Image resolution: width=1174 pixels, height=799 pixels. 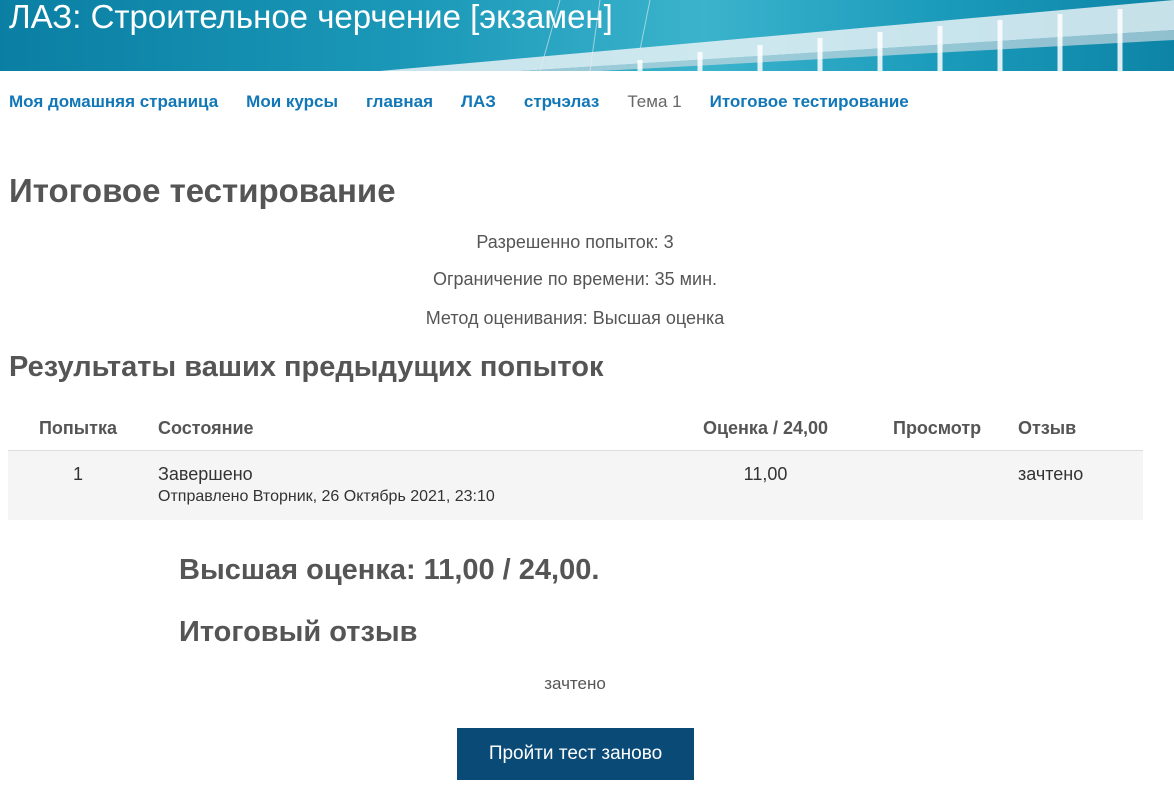 What do you see at coordinates (955, 485) in the screenshot?
I see `attempt-review-cell` at bounding box center [955, 485].